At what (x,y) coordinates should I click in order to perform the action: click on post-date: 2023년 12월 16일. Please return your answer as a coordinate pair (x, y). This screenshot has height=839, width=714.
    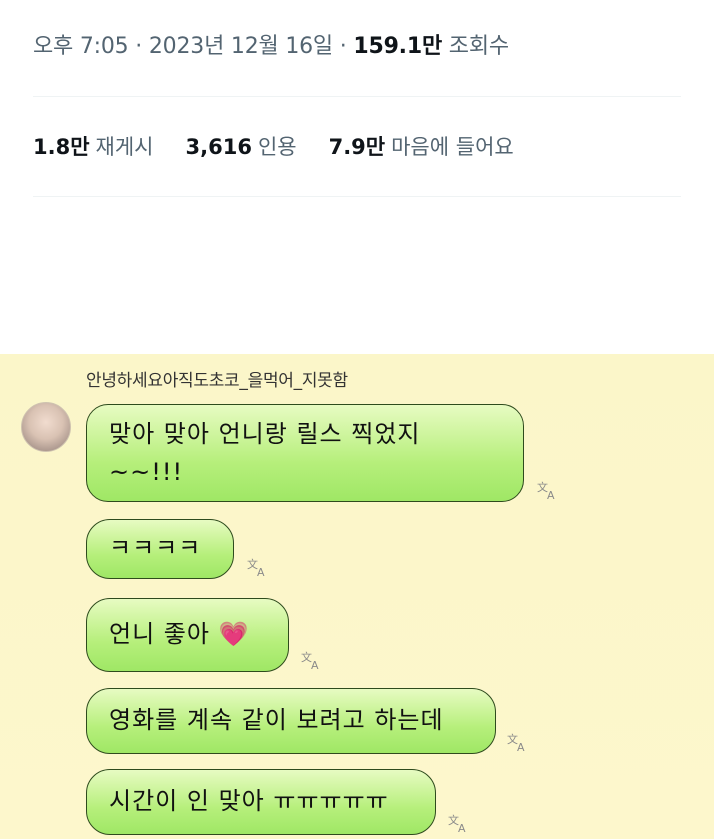
    Looking at the image, I should click on (240, 46).